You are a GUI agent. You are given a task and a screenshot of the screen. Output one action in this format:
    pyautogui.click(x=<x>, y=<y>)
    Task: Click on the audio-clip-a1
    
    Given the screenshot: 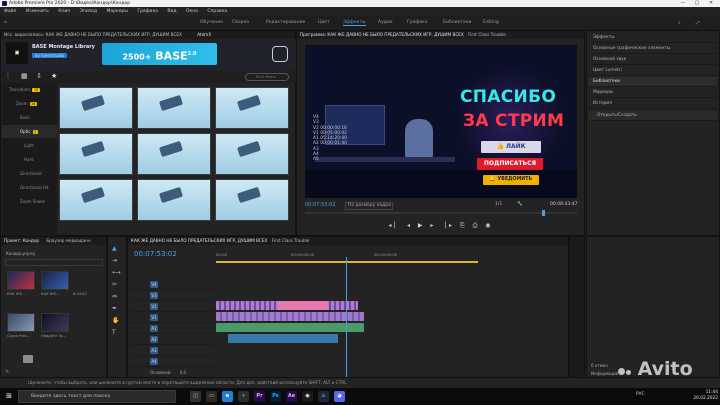 What is the action you would take?
    pyautogui.click(x=290, y=327)
    